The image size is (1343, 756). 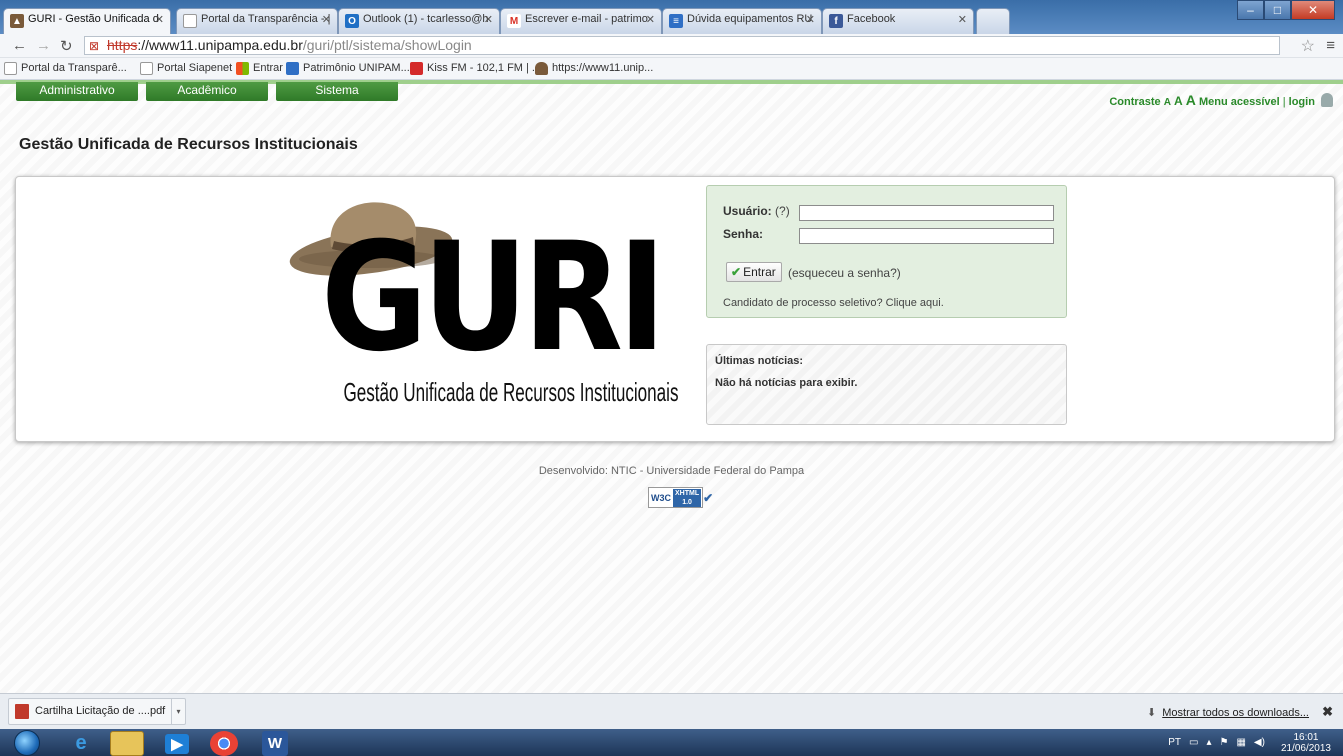 What do you see at coordinates (1240, 742) in the screenshot?
I see `network-icon: ▦` at bounding box center [1240, 742].